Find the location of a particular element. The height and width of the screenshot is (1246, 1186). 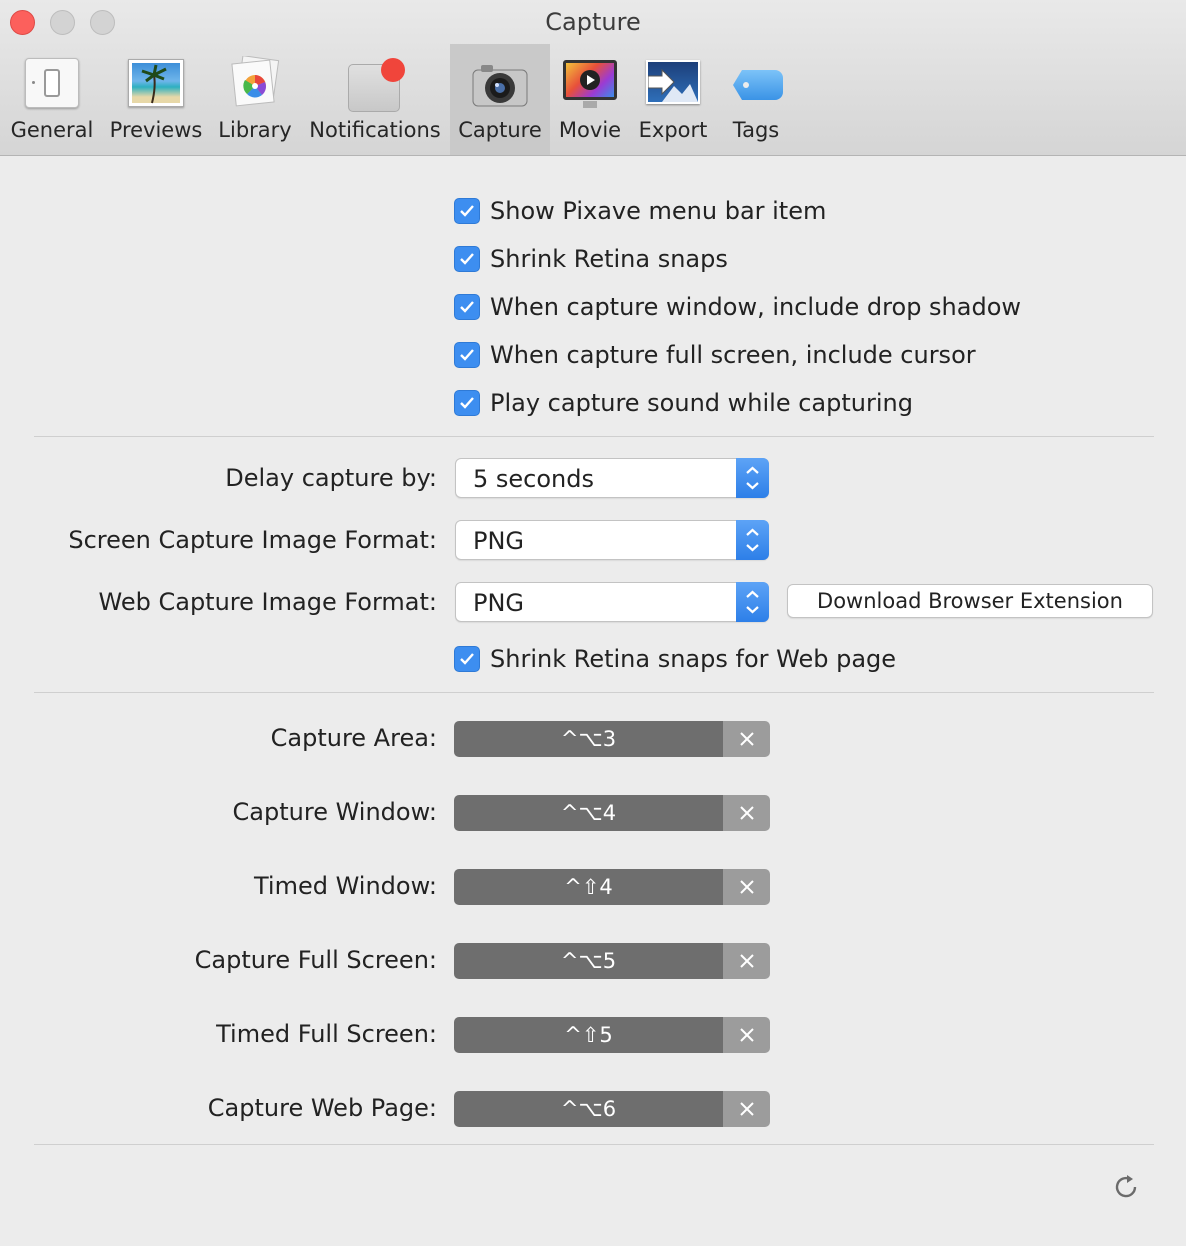

tab-label: Export is located at coordinates (673, 130).